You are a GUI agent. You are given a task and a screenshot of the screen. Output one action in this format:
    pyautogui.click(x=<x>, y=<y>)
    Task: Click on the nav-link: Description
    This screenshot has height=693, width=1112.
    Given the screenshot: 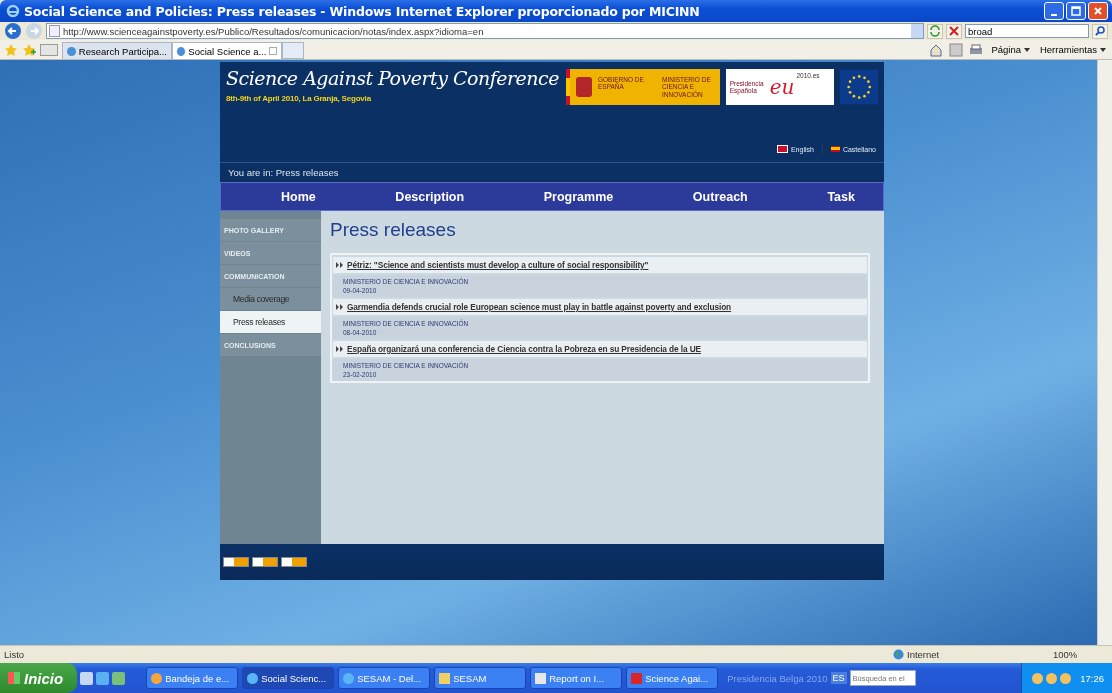 What is the action you would take?
    pyautogui.click(x=430, y=196)
    